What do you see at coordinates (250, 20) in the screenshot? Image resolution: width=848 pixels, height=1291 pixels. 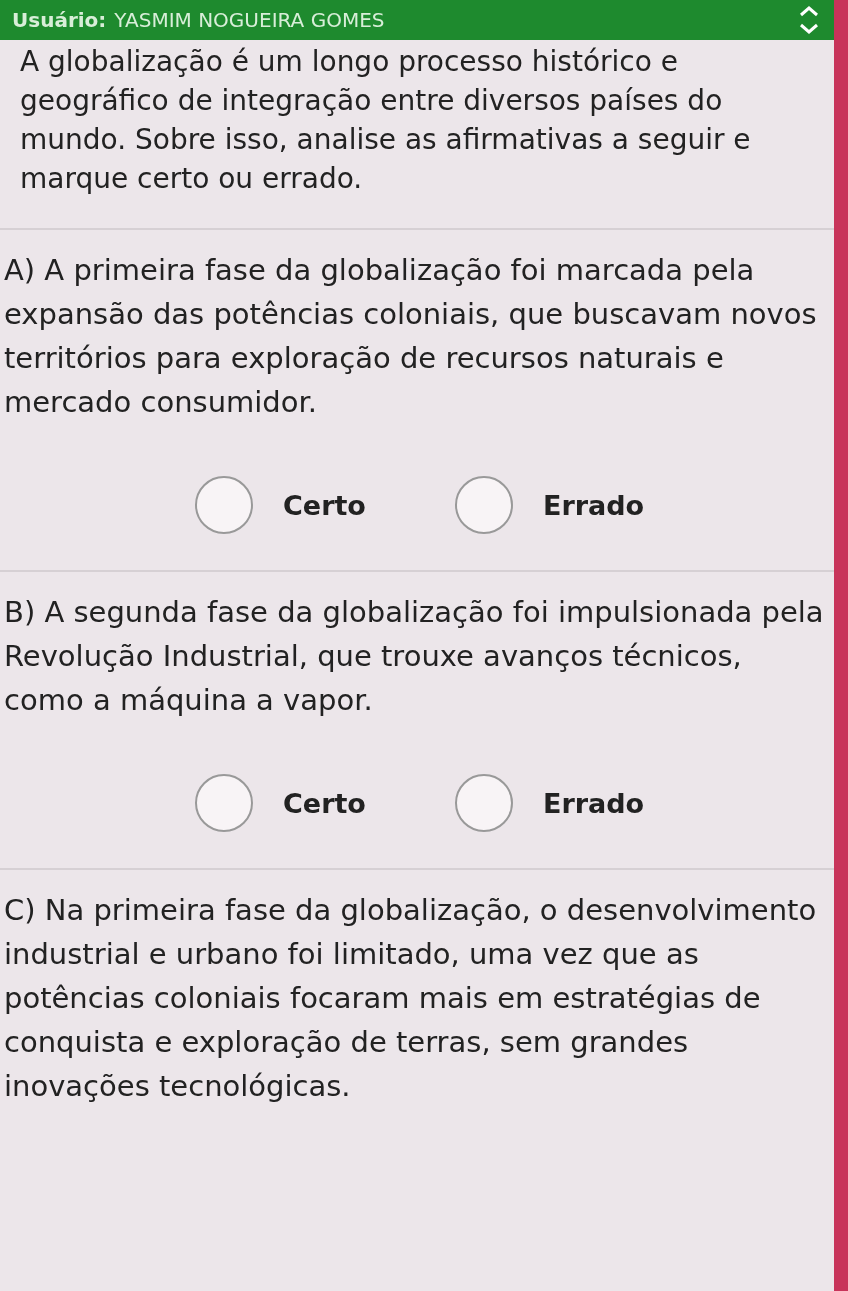 I see `user-name: YASMIM NOGUEIRA GOMES` at bounding box center [250, 20].